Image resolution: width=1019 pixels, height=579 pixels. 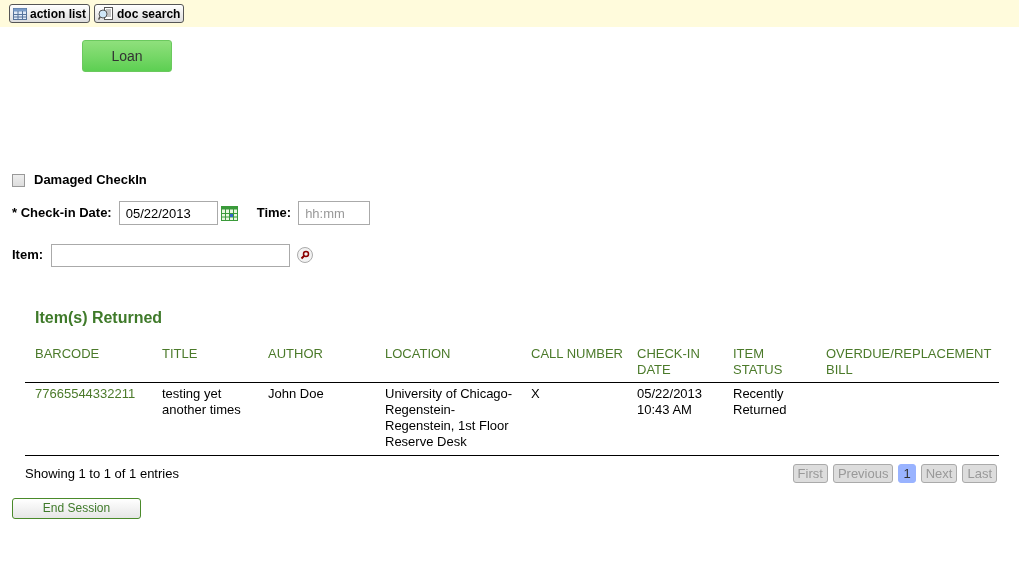 I want to click on checkin-date-label: * Check-in Date:, so click(x=62, y=213).